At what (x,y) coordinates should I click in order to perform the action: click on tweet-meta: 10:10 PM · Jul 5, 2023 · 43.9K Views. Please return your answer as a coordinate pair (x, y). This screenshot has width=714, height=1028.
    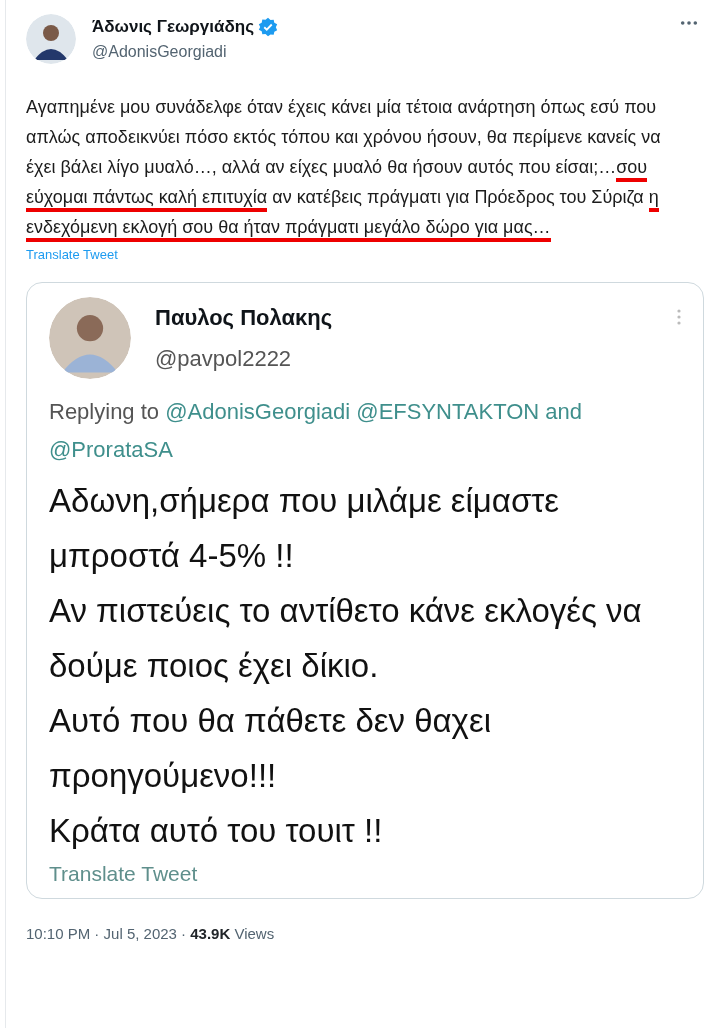
    Looking at the image, I should click on (151, 933).